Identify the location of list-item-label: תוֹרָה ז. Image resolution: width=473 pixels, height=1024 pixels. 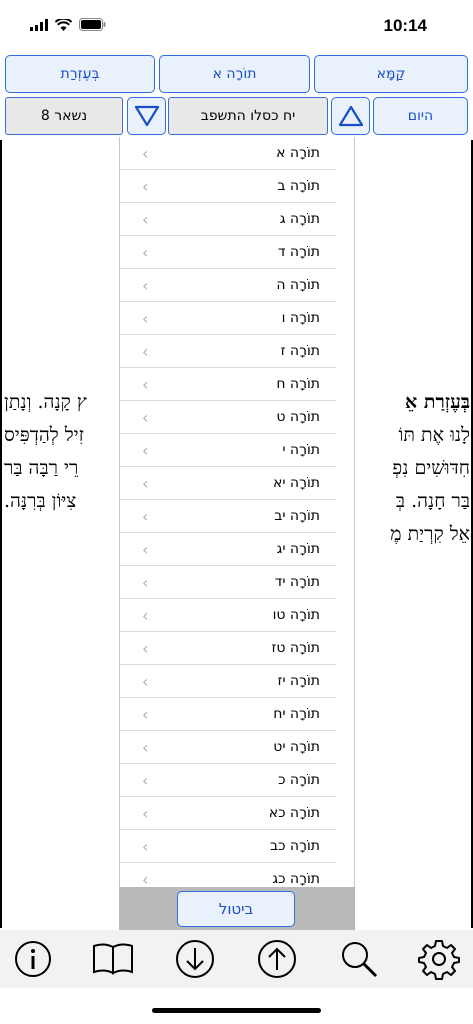
(300, 351).